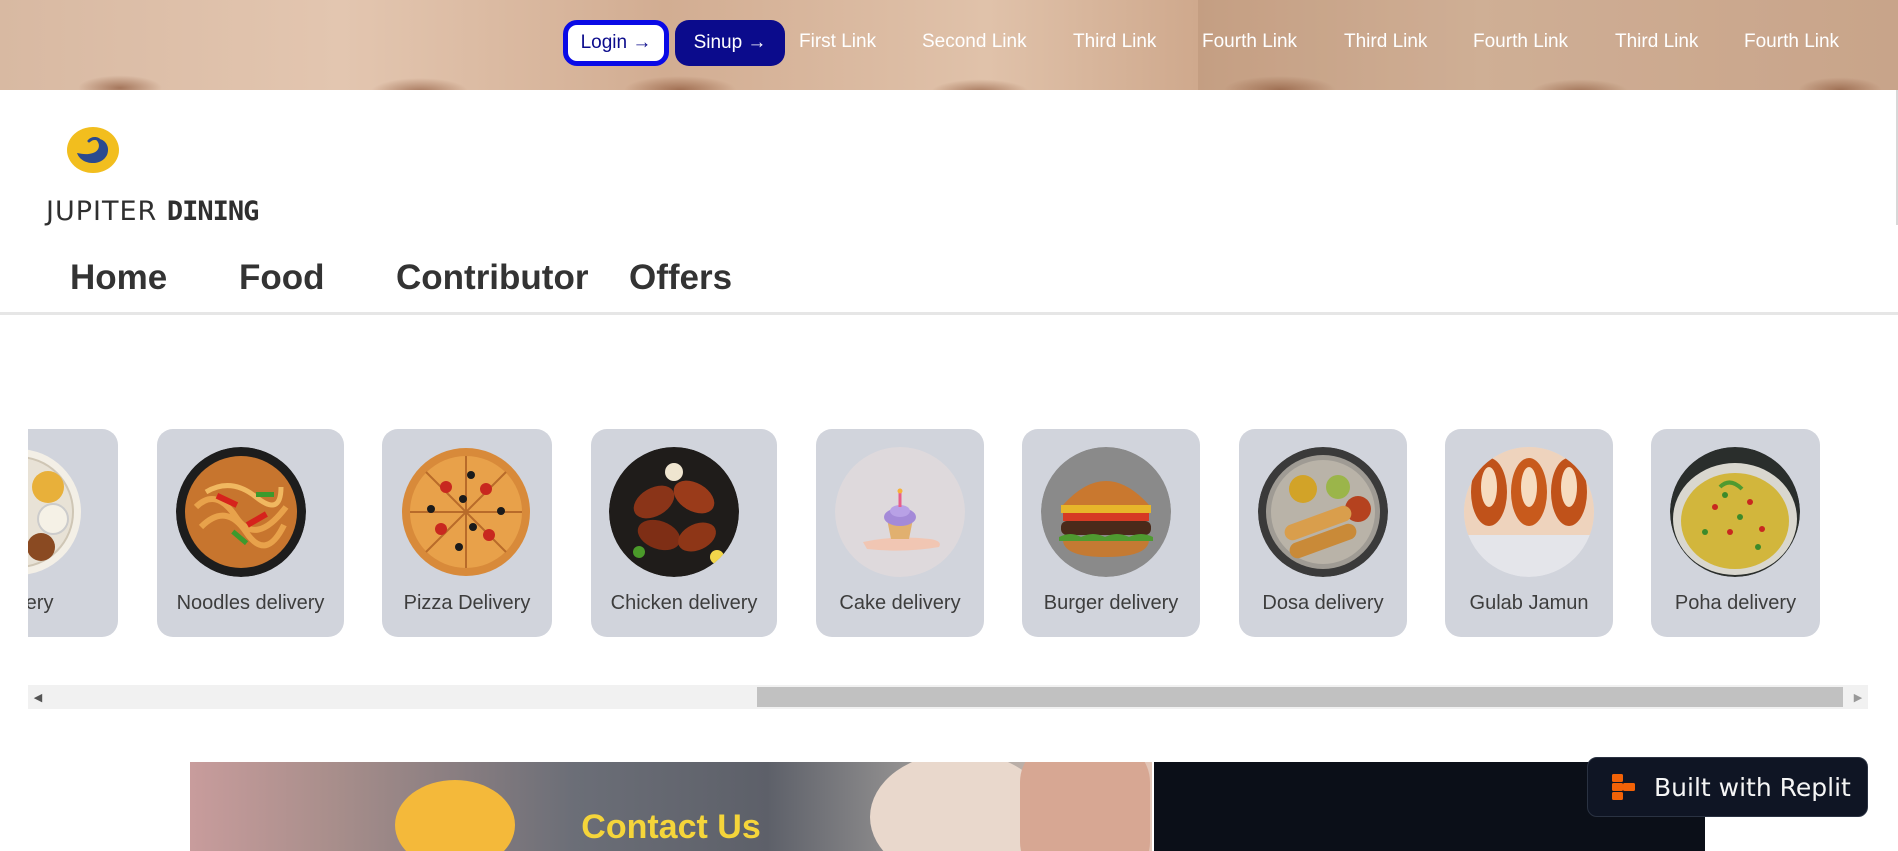 The width and height of the screenshot is (1898, 851). I want to click on dosa-icon, so click(1323, 512).